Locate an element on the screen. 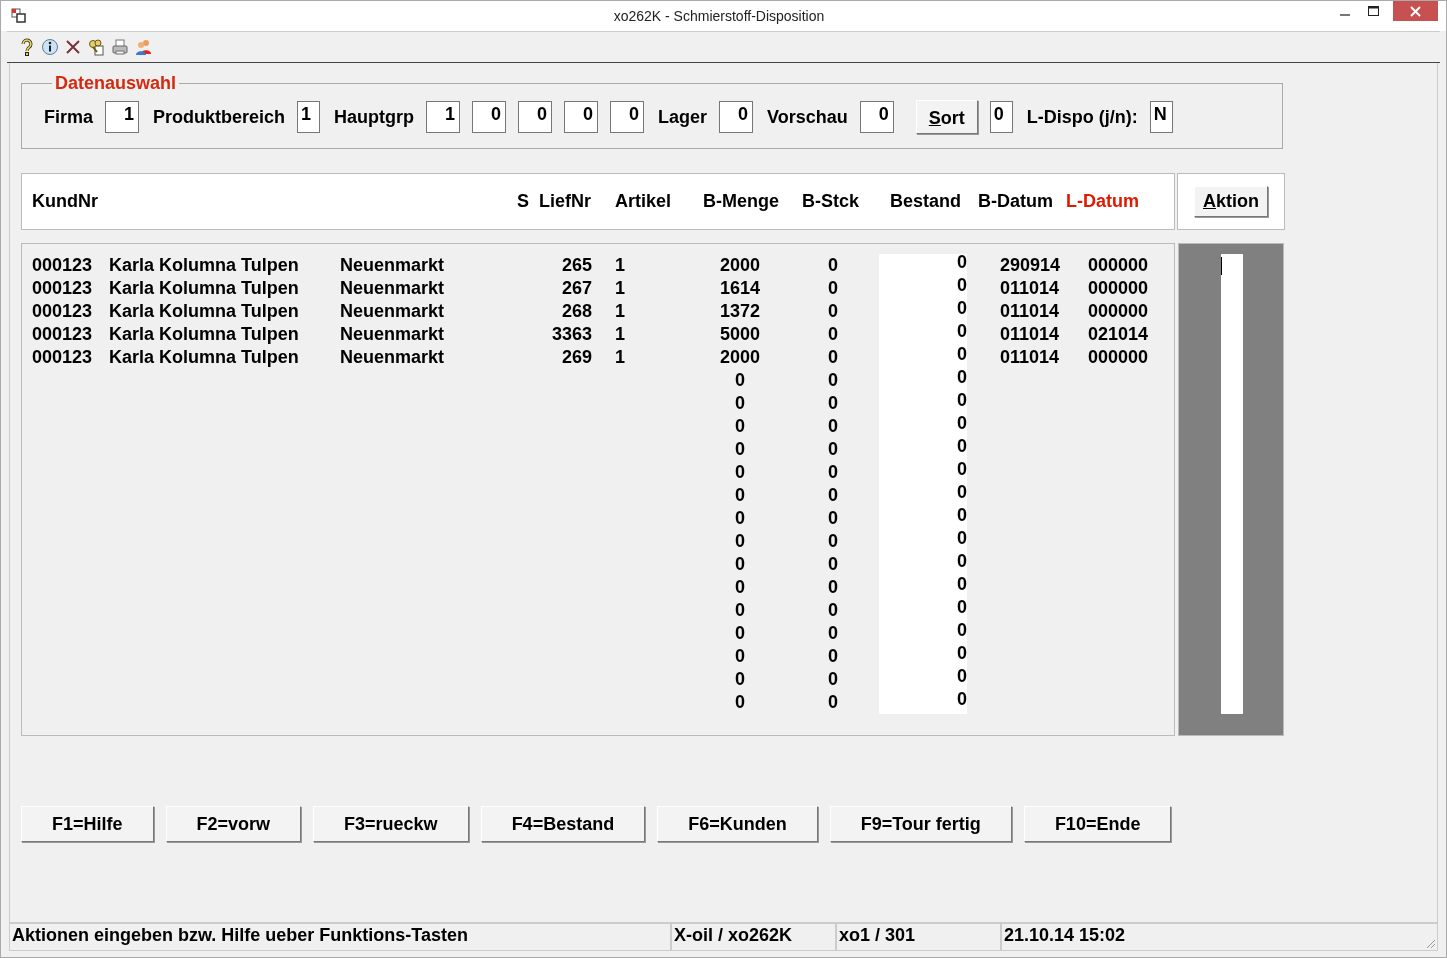 Image resolution: width=1447 pixels, height=958 pixels. minimize-icon is located at coordinates (1345, 15).